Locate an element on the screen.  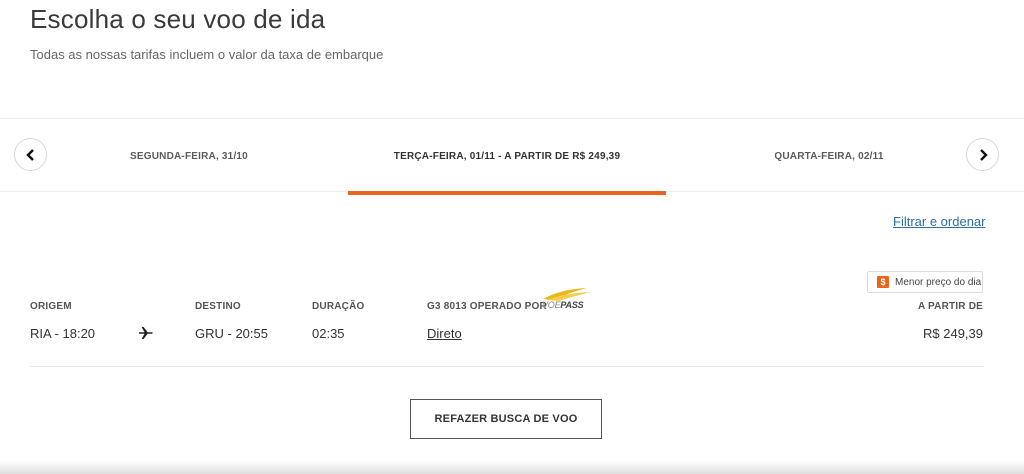
destination-label: DESTINO is located at coordinates (218, 306).